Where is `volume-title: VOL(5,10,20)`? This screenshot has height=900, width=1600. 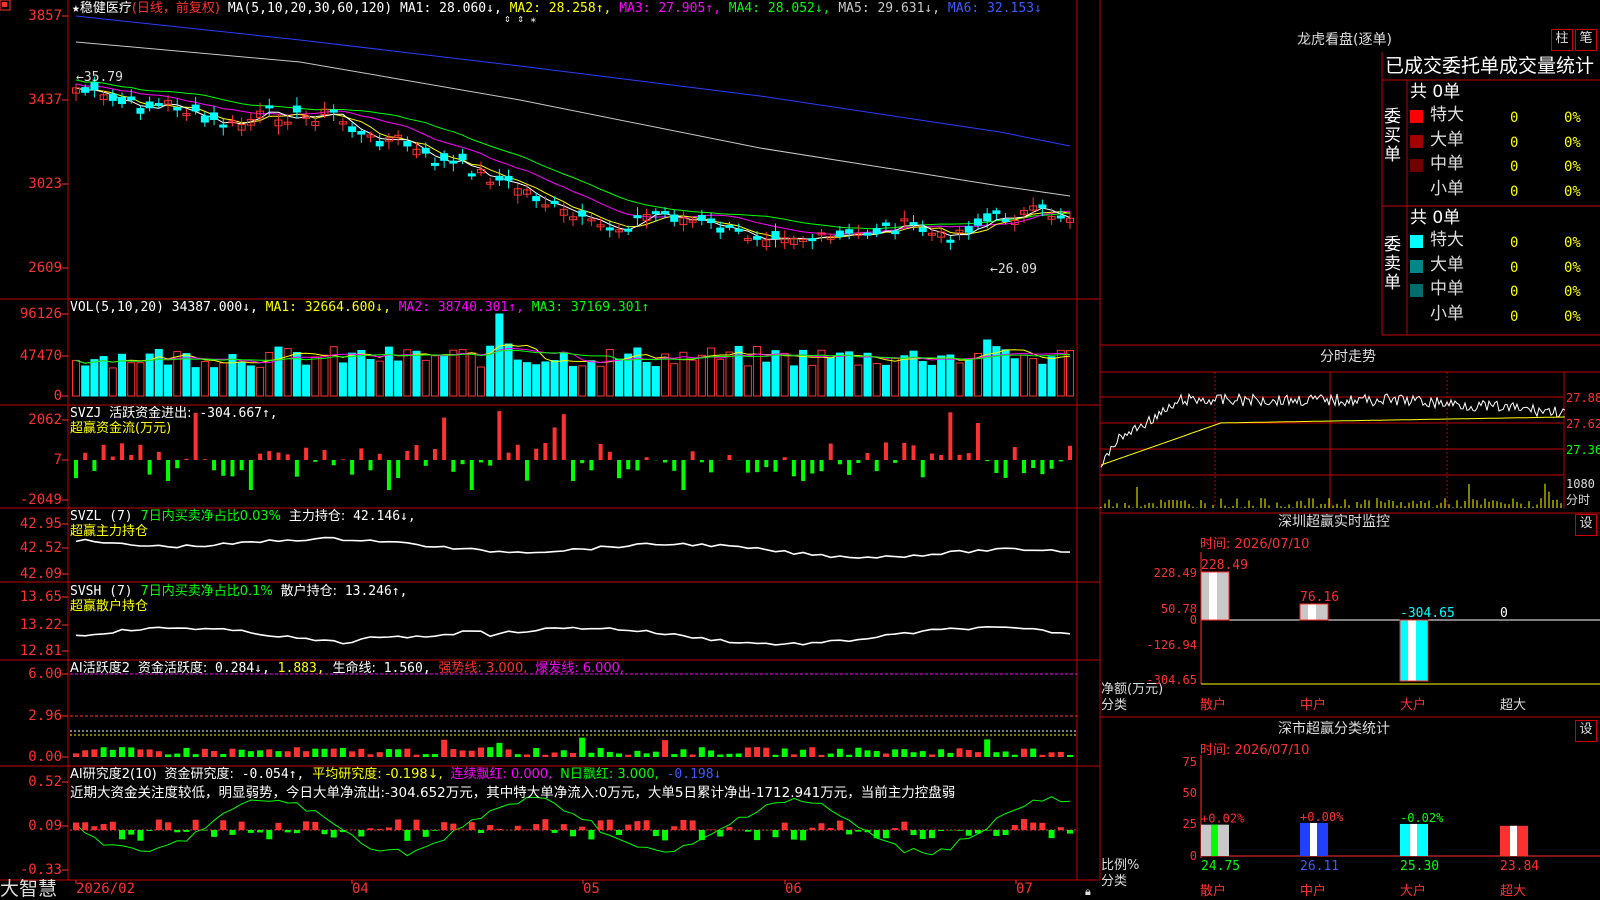
volume-title: VOL(5,10,20) is located at coordinates (117, 307).